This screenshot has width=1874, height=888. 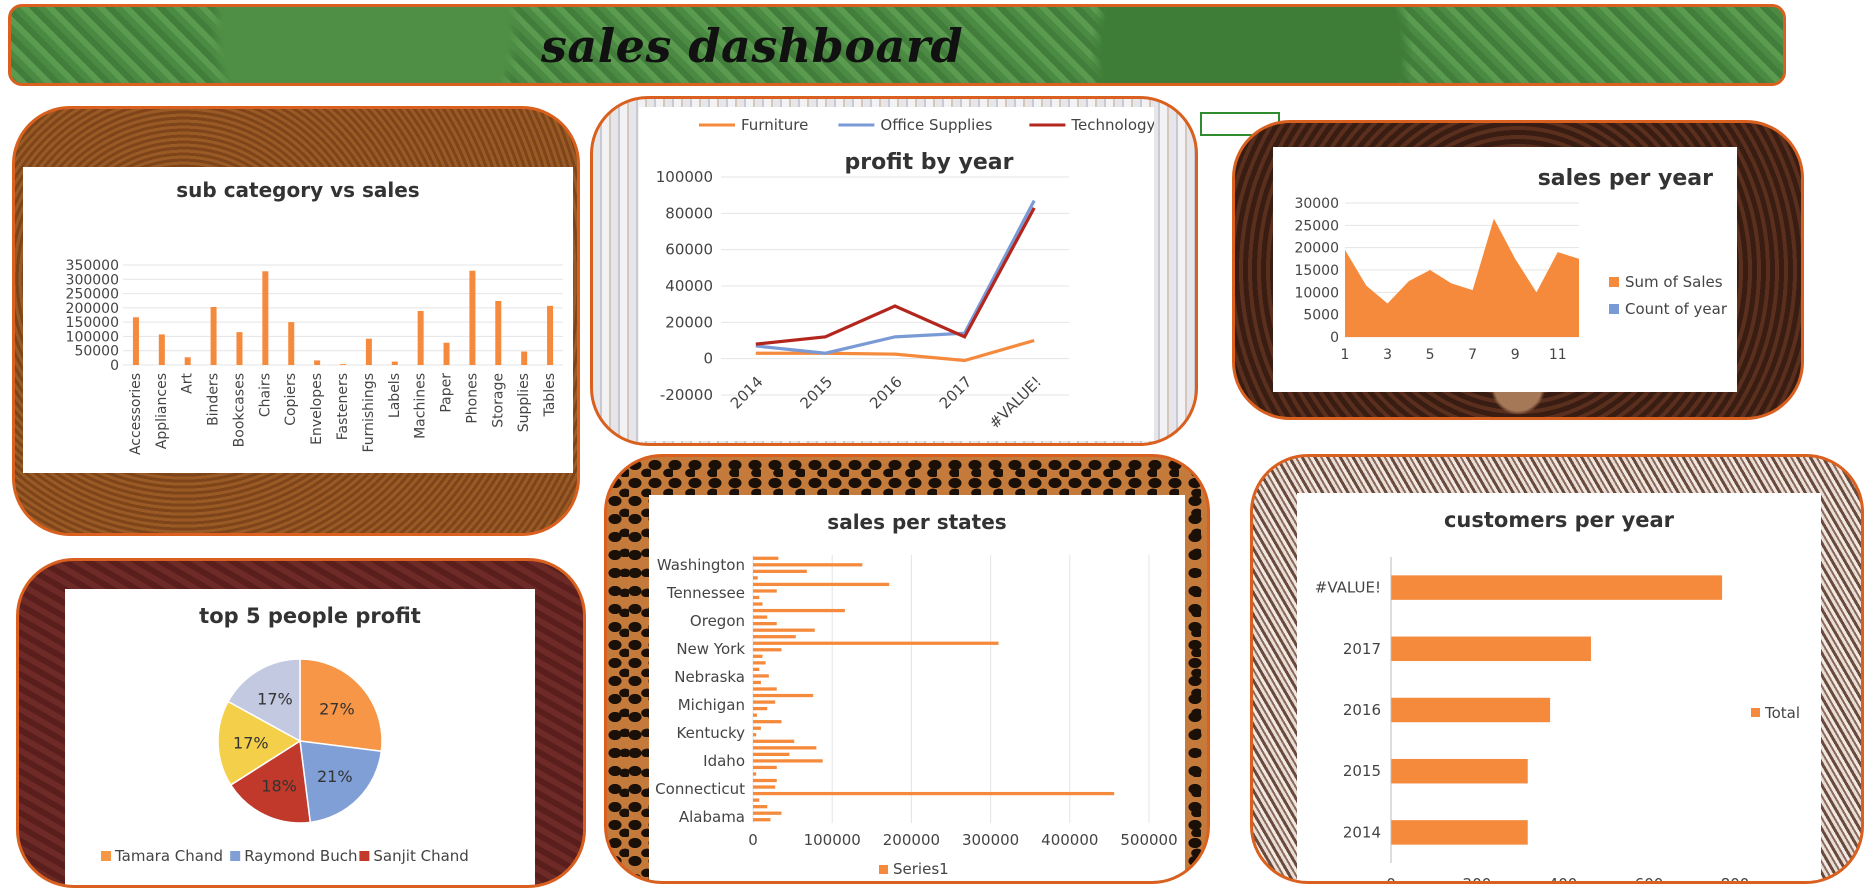 I want to click on x-tick-label: Appliances, so click(x=162, y=411).